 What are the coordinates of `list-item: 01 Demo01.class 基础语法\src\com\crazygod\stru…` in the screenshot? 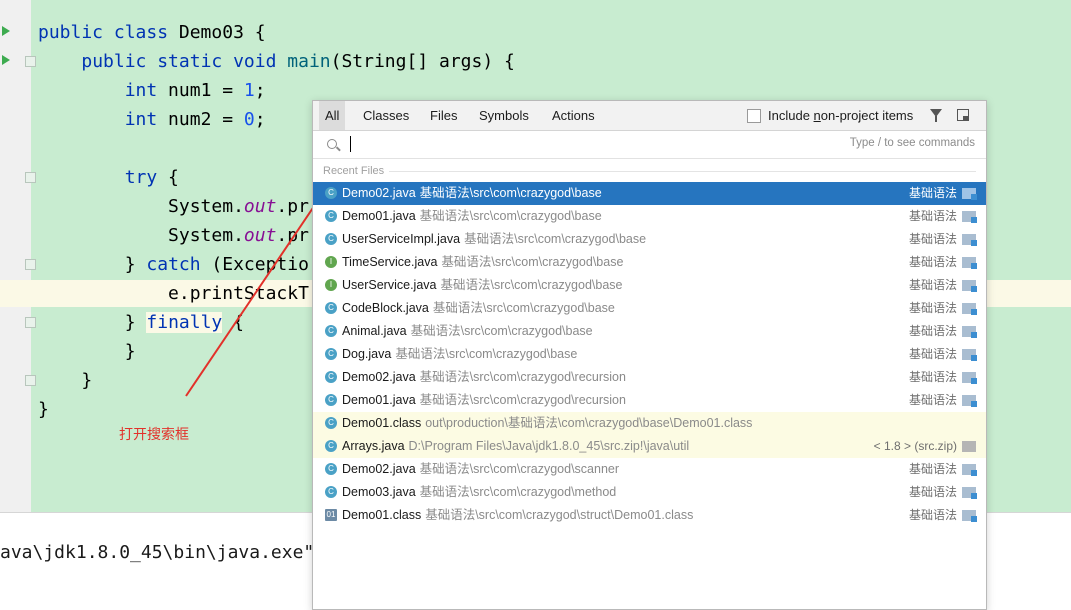 It's located at (649, 515).